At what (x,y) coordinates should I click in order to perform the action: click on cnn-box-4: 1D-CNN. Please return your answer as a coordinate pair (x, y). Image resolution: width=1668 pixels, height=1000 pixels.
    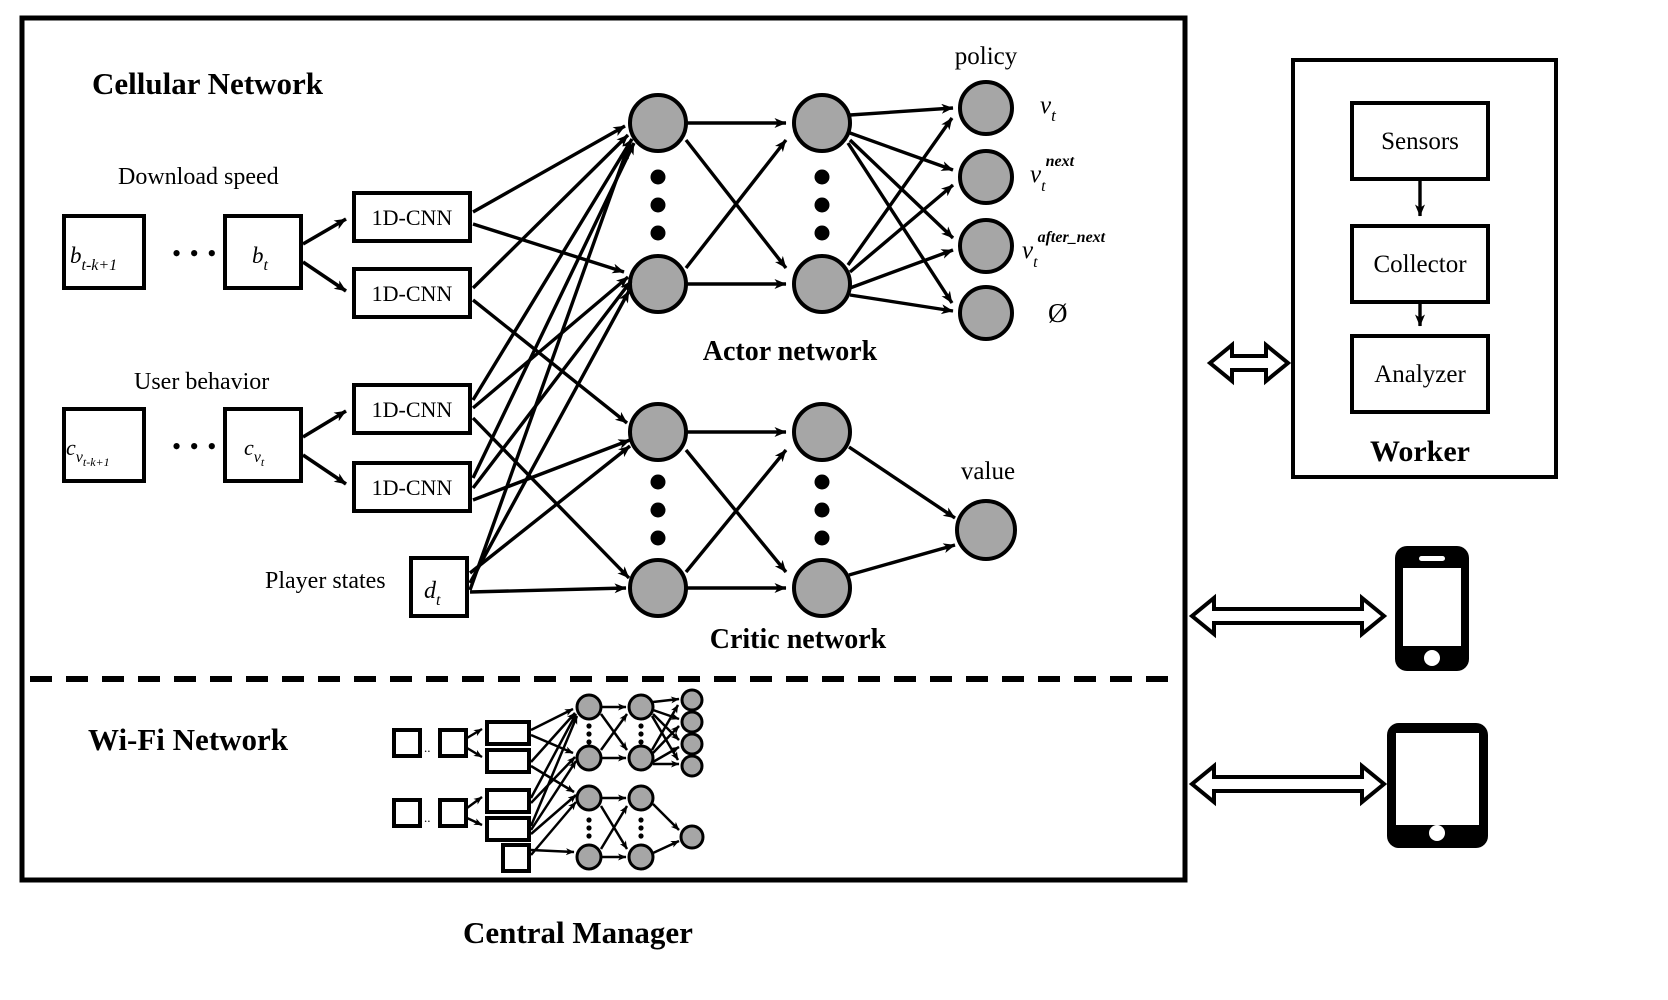
    Looking at the image, I should click on (412, 487).